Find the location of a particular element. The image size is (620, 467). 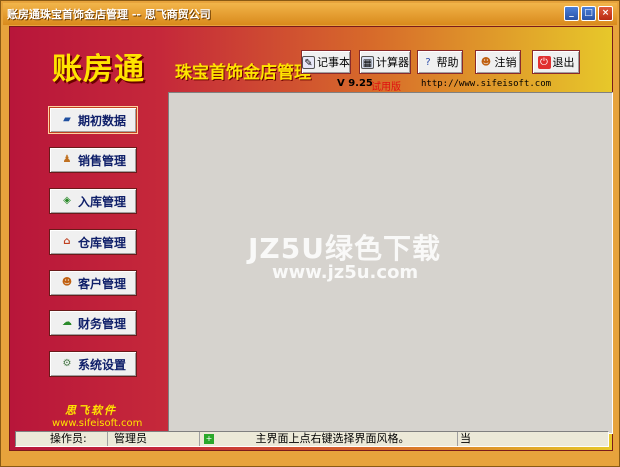

nav-item-label: 客户管理 is located at coordinates (101, 283).